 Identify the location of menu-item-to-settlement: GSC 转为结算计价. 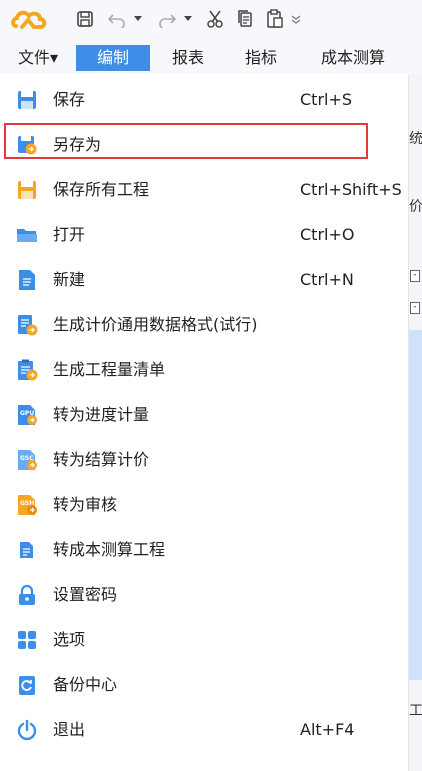
(204, 460).